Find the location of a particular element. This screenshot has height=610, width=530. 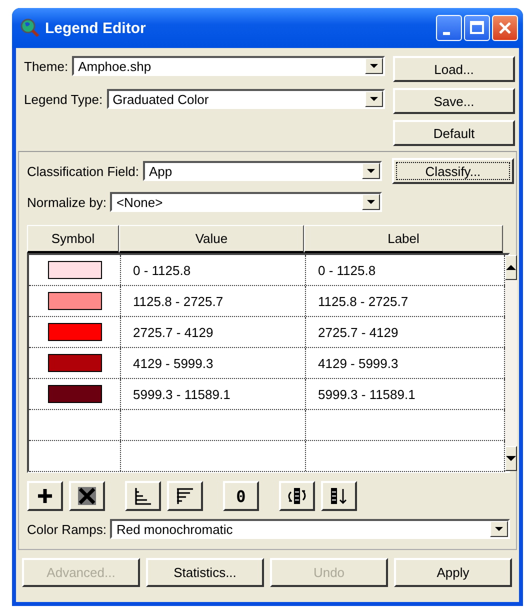

sort-asc-button is located at coordinates (143, 496).